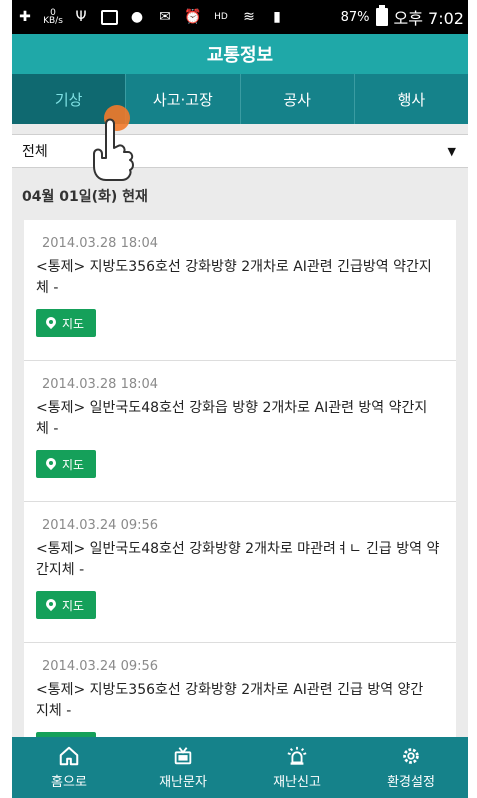  Describe the element at coordinates (81, 17) in the screenshot. I see `usb-icon: Ψ` at that location.